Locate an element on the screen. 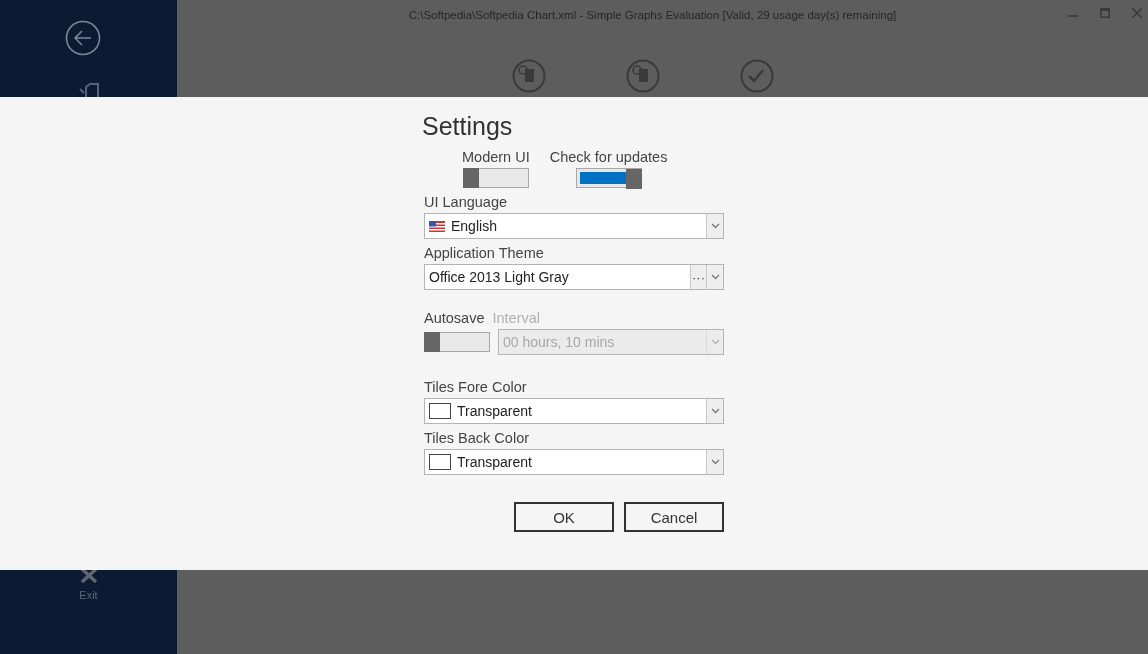 This screenshot has width=1148, height=654. field-label: Tiles Fore Color is located at coordinates (476, 387).